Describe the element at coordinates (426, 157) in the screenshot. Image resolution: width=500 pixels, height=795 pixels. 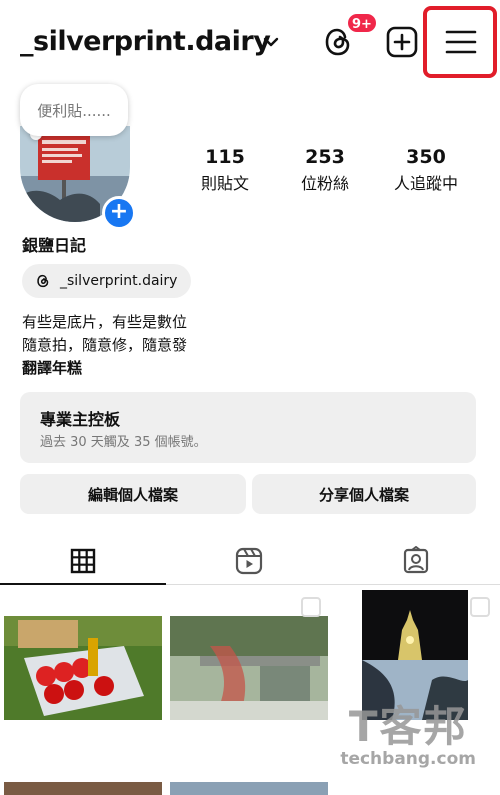
I see `stat-following-value: 350` at that location.